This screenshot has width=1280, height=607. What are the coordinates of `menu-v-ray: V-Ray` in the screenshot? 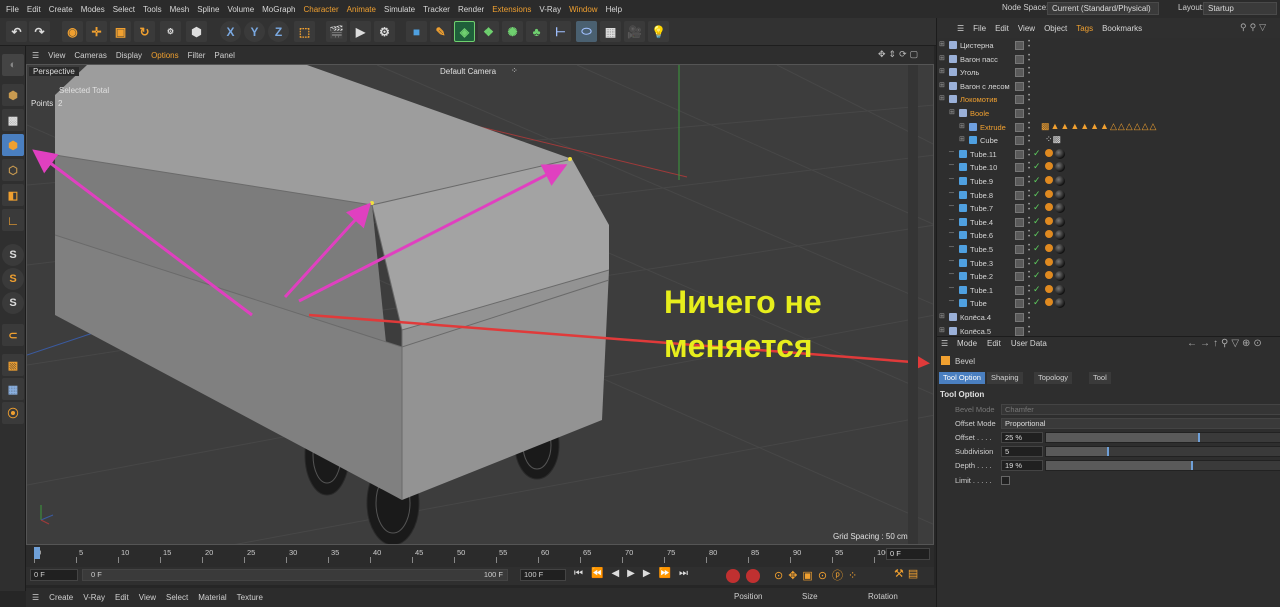 It's located at (550, 9).